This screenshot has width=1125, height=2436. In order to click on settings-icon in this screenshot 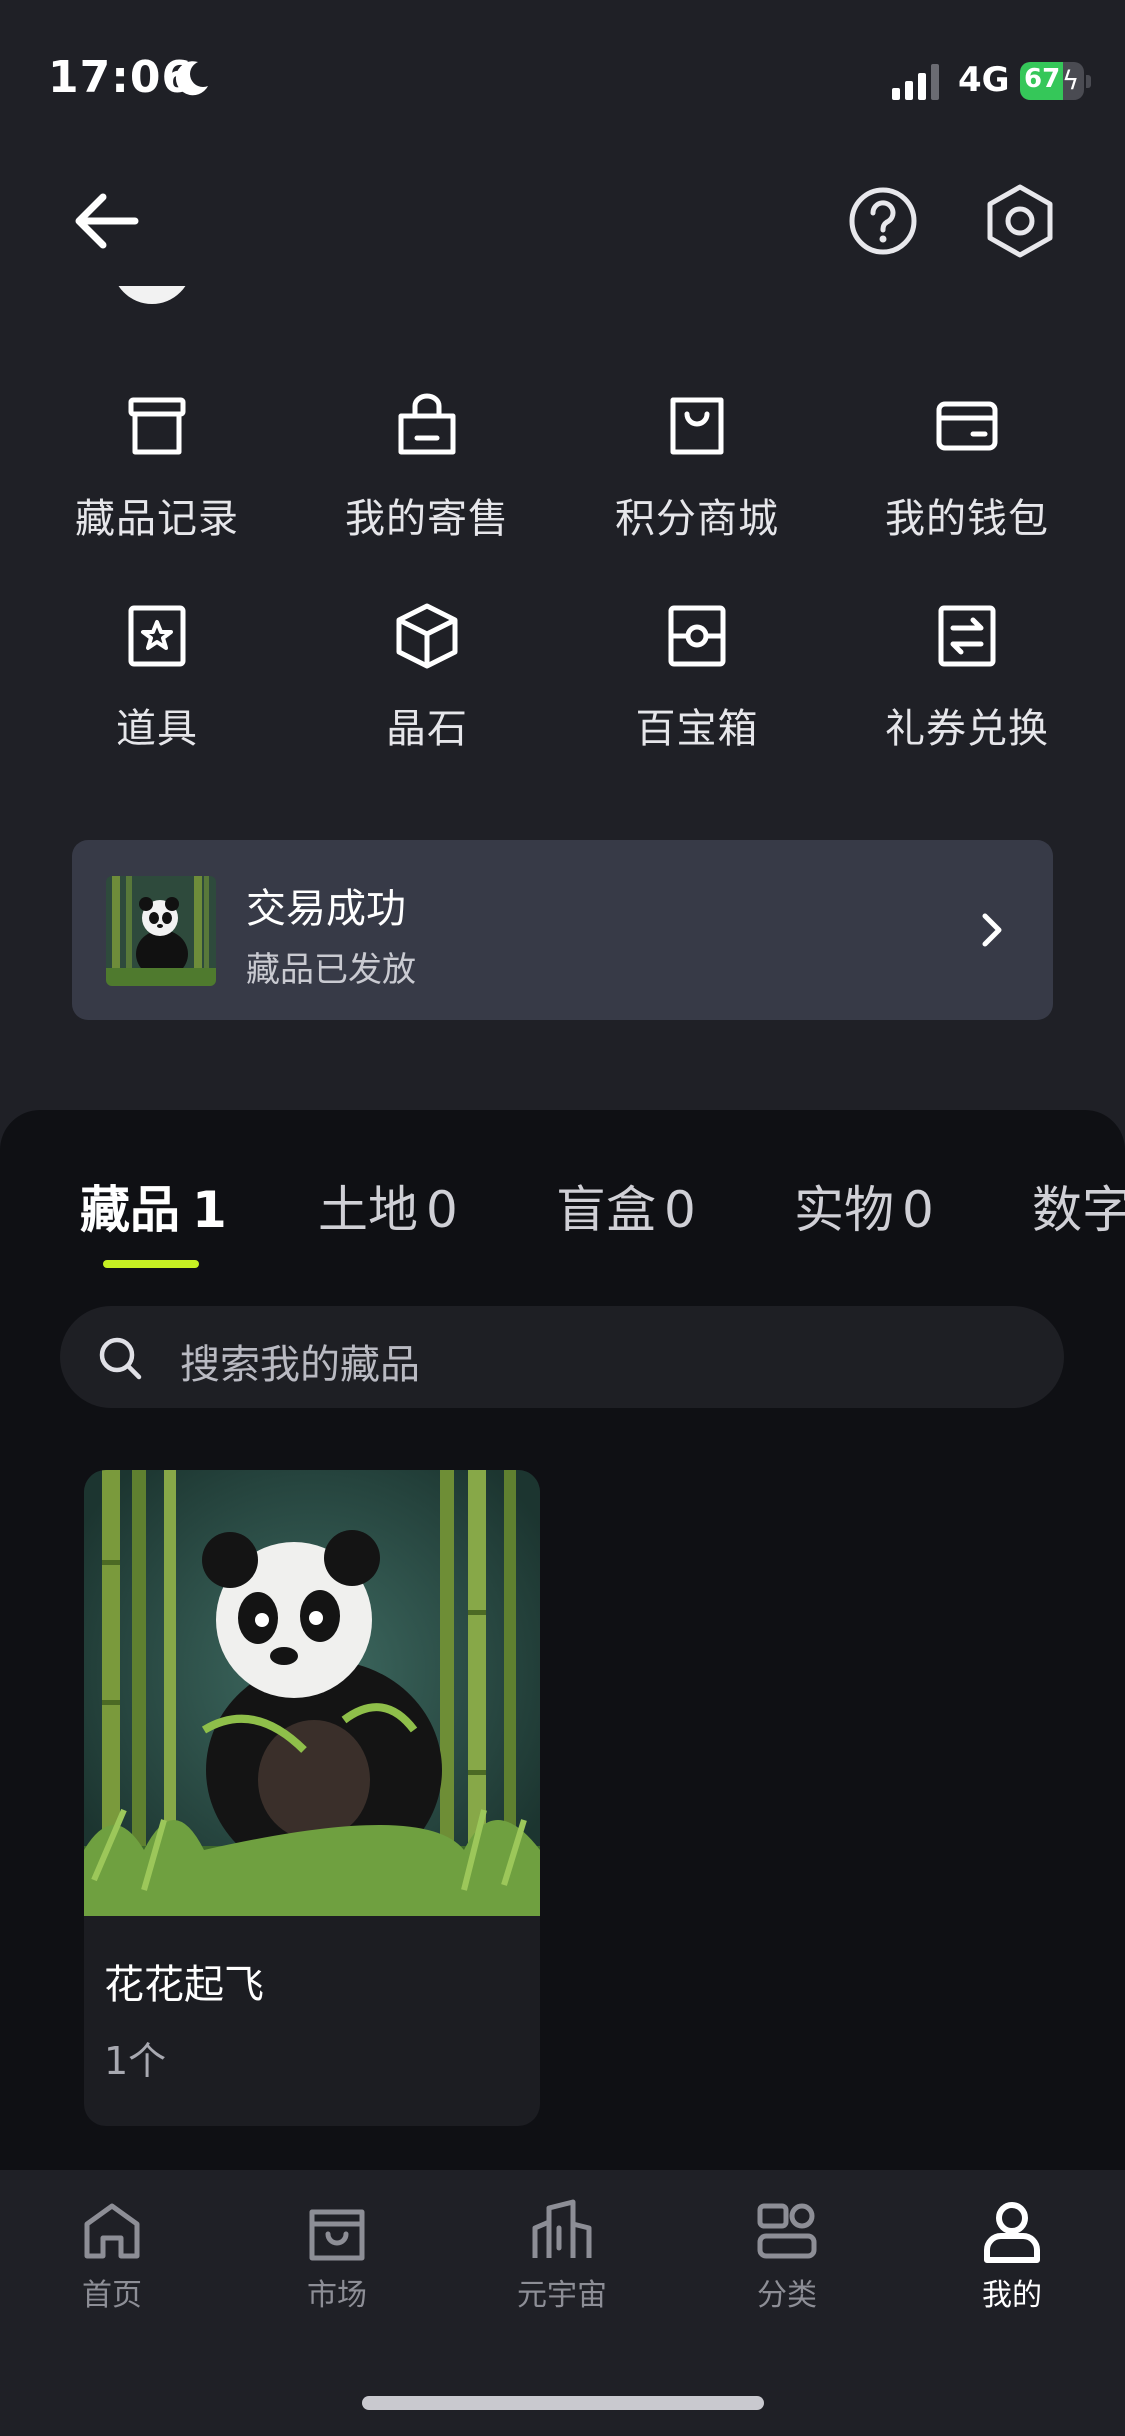, I will do `click(1020, 221)`.